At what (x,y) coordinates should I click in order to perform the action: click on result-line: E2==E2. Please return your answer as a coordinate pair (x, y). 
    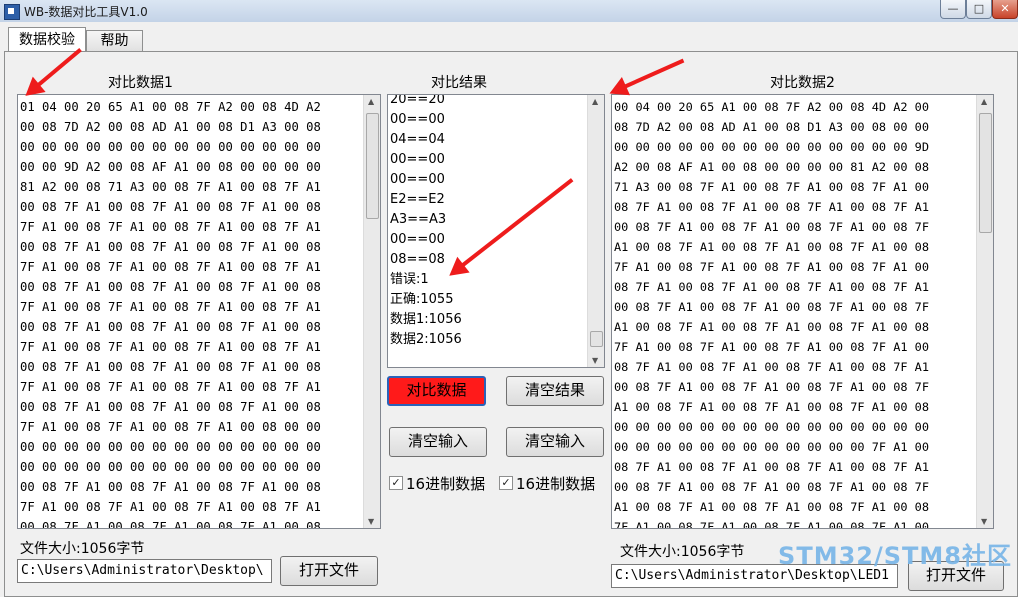
    Looking at the image, I should click on (417, 199).